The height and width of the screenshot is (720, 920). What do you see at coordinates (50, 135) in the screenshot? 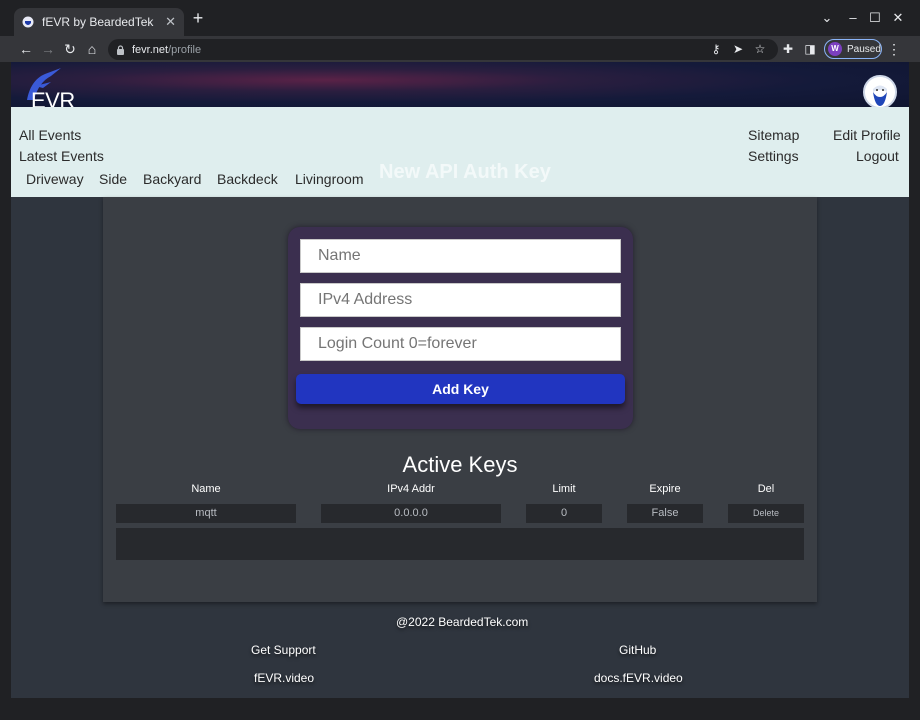
I see `nav-all-events: All Events` at bounding box center [50, 135].